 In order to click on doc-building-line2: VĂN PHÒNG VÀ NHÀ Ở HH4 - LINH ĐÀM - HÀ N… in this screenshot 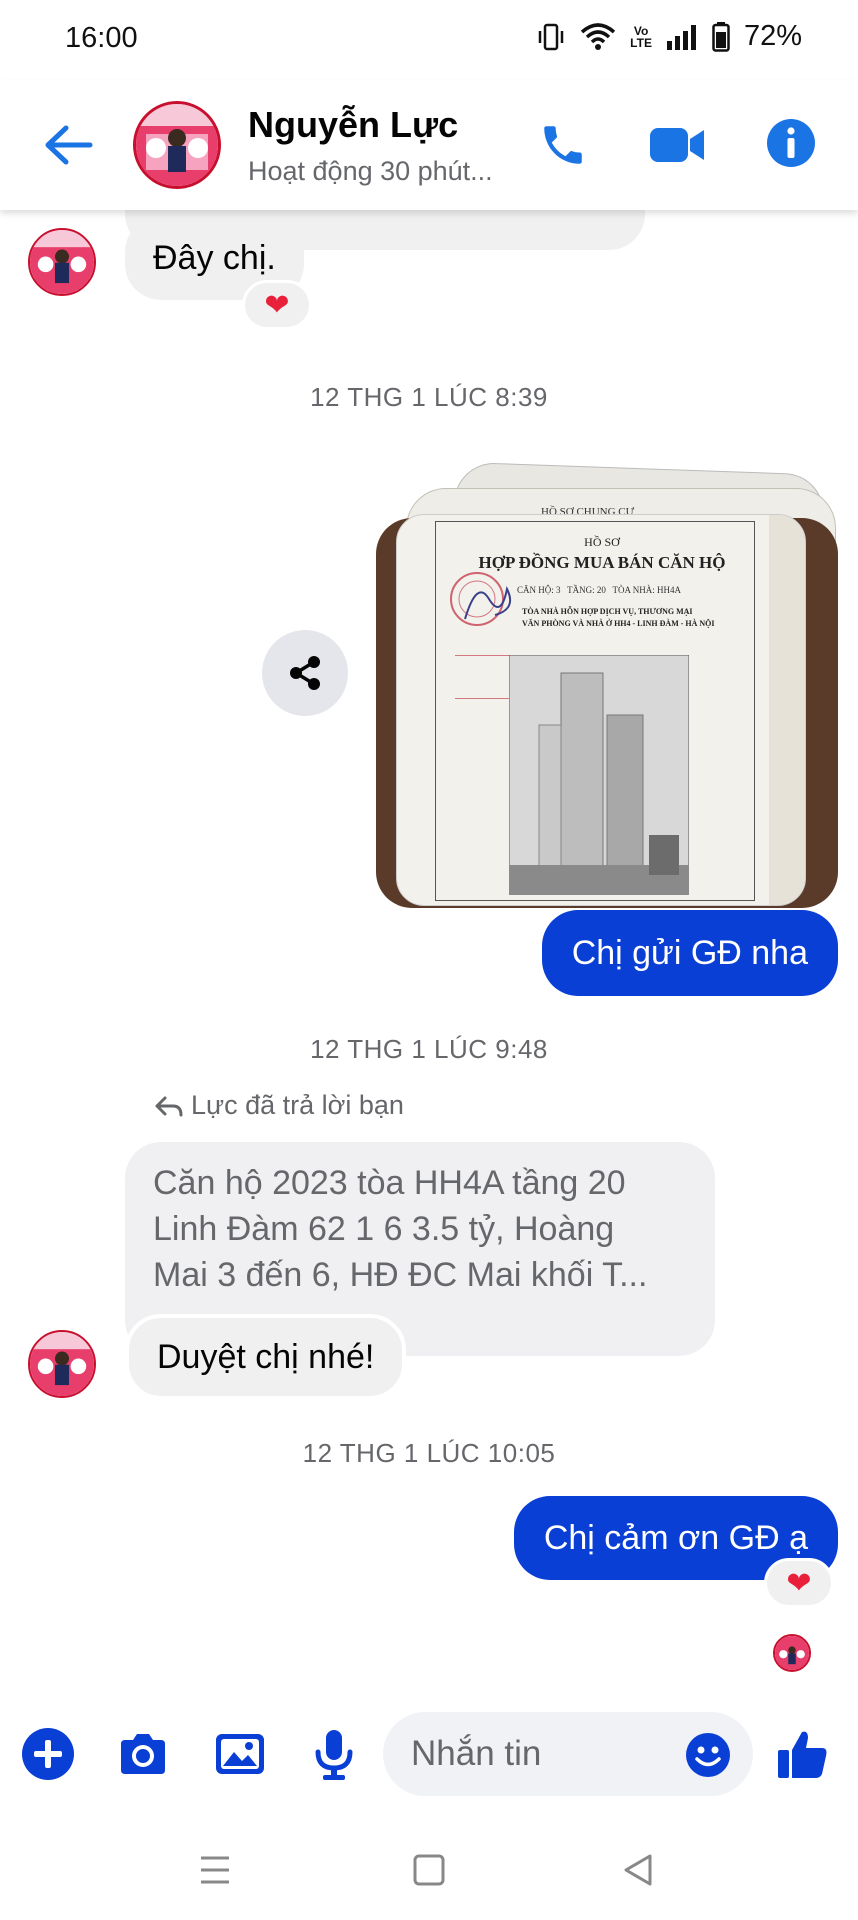, I will do `click(618, 623)`.